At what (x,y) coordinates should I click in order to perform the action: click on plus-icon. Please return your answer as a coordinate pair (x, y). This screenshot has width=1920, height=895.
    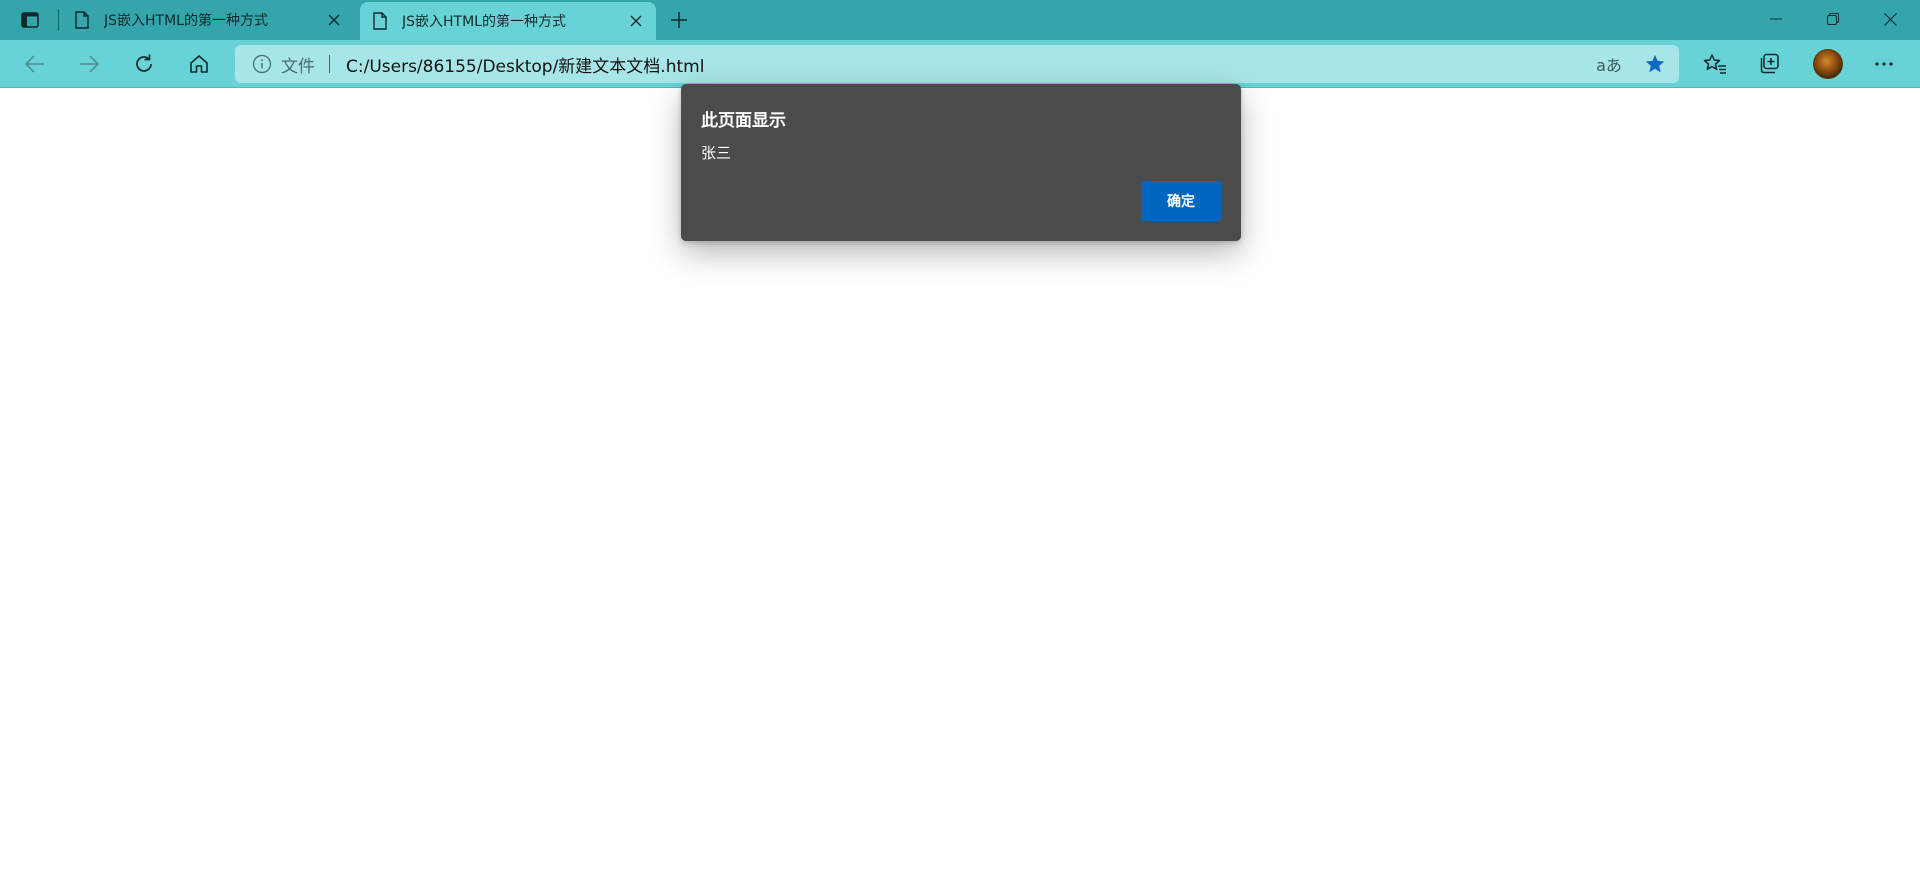
    Looking at the image, I should click on (679, 20).